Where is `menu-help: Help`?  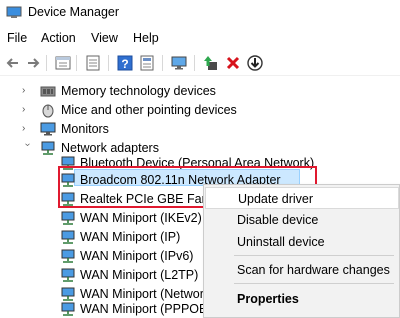
menu-help: Help is located at coordinates (146, 38).